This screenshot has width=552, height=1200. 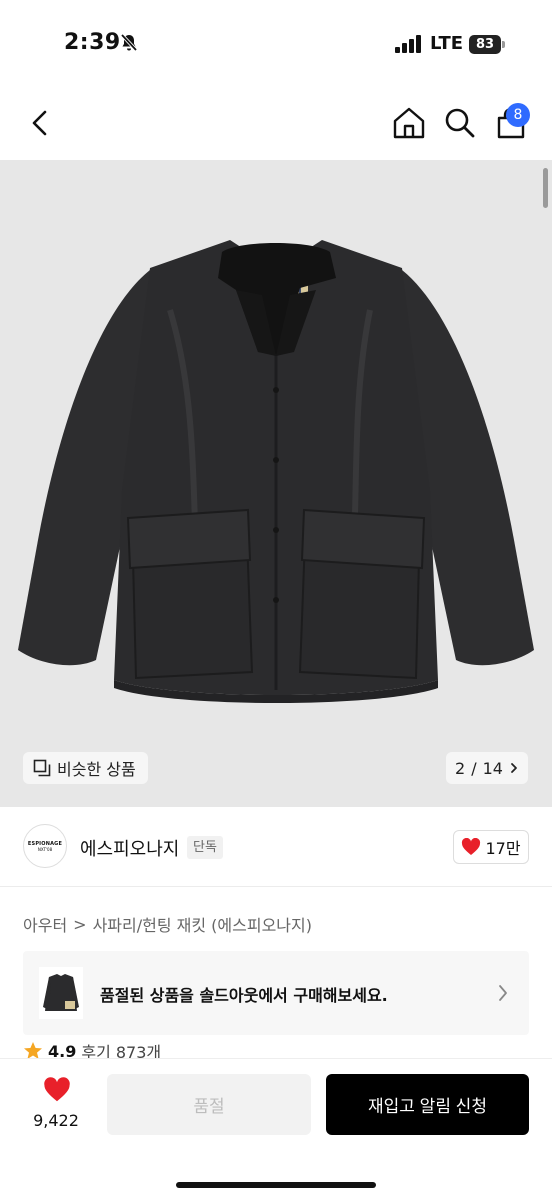 What do you see at coordinates (460, 768) in the screenshot?
I see `current-page: 2` at bounding box center [460, 768].